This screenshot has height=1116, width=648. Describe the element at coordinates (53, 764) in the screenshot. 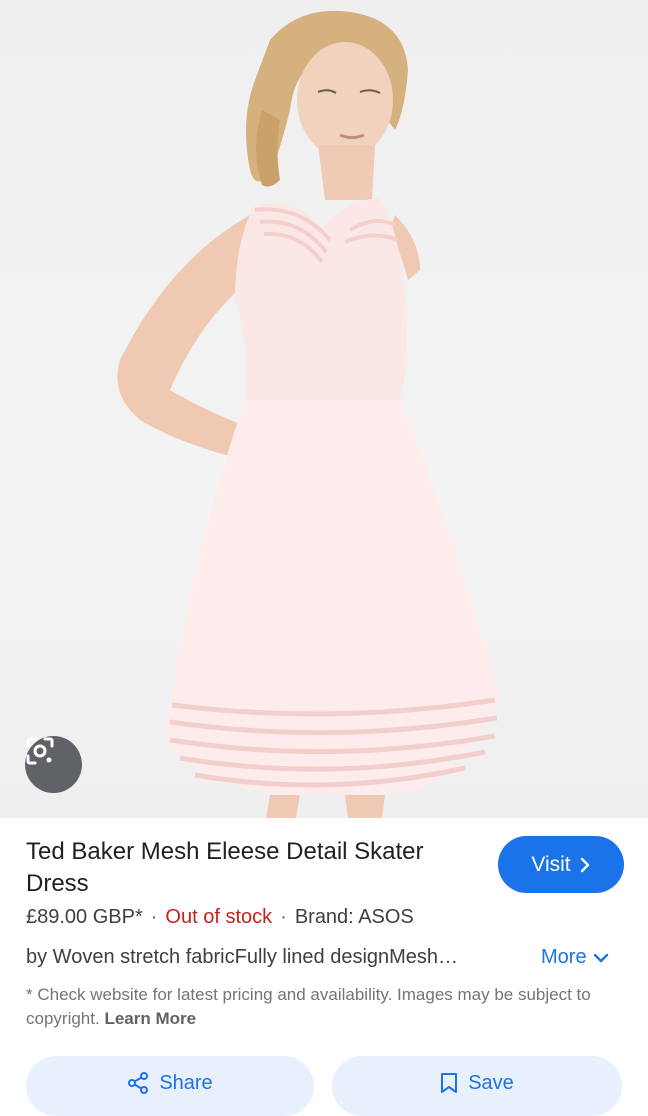

I see `camera-search-icon` at that location.